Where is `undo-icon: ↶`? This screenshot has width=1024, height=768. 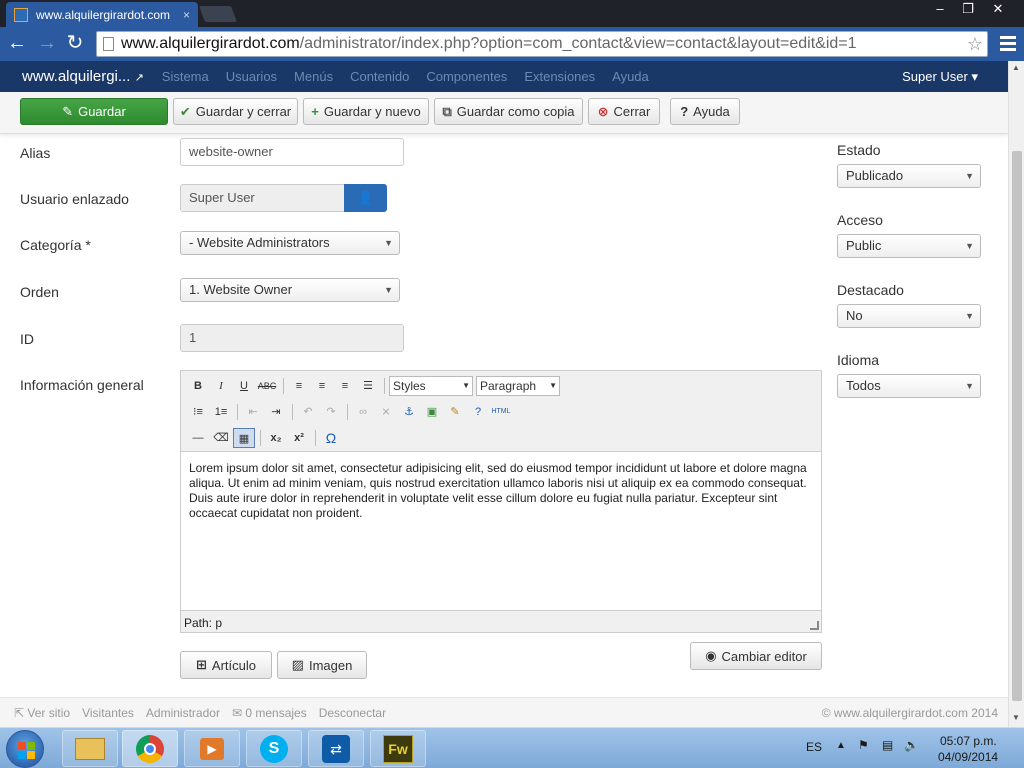 undo-icon: ↶ is located at coordinates (308, 412).